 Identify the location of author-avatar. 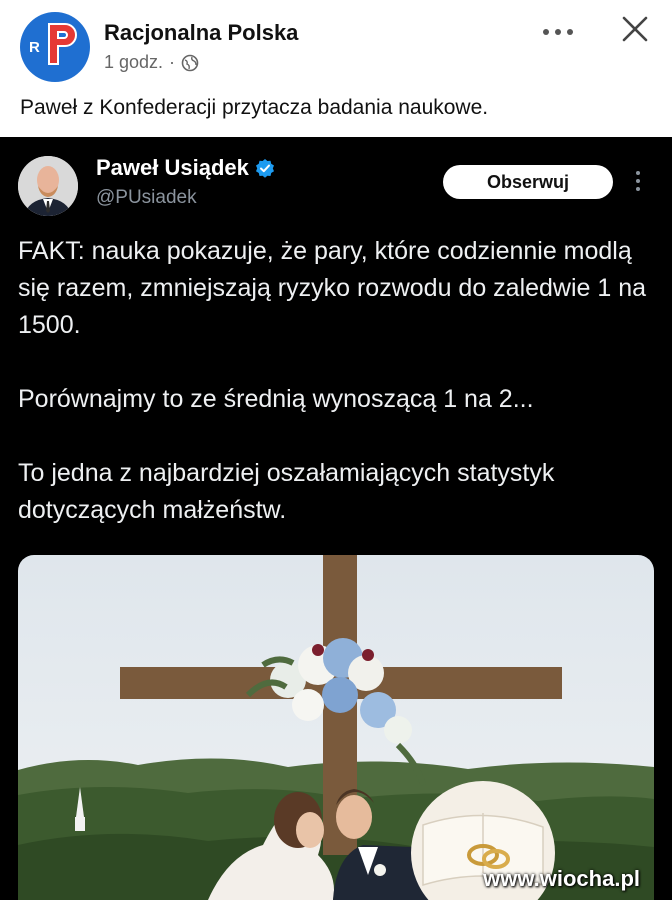
(48, 186).